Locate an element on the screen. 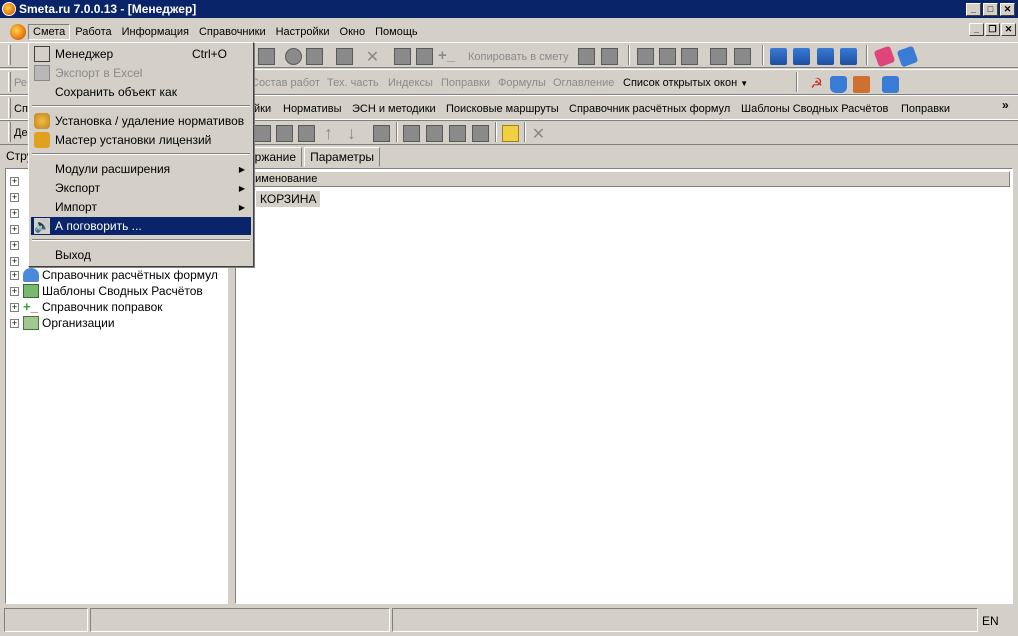 Image resolution: width=1018 pixels, height=636 pixels. indent-icon is located at coordinates (778, 56).